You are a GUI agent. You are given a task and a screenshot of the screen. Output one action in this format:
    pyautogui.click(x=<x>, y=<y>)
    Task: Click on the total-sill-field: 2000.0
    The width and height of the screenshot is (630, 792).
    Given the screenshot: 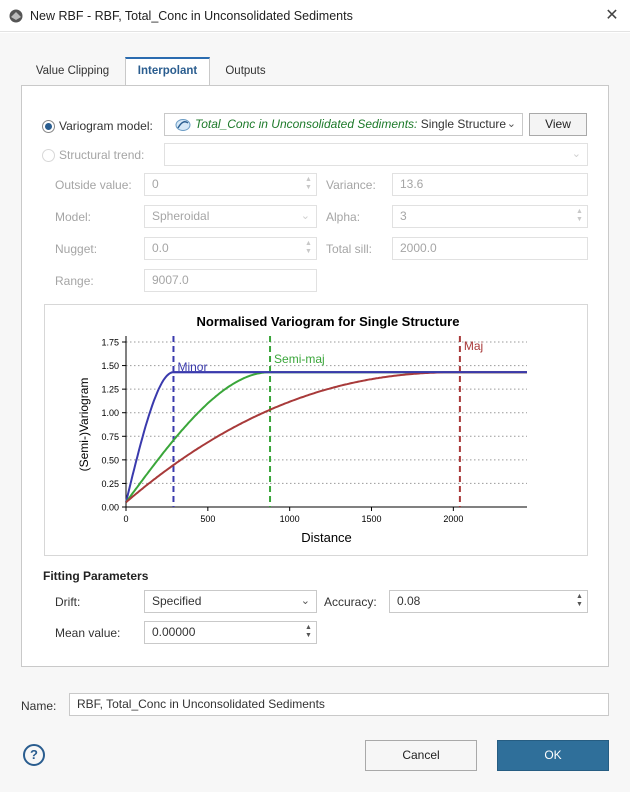 What is the action you would take?
    pyautogui.click(x=490, y=248)
    